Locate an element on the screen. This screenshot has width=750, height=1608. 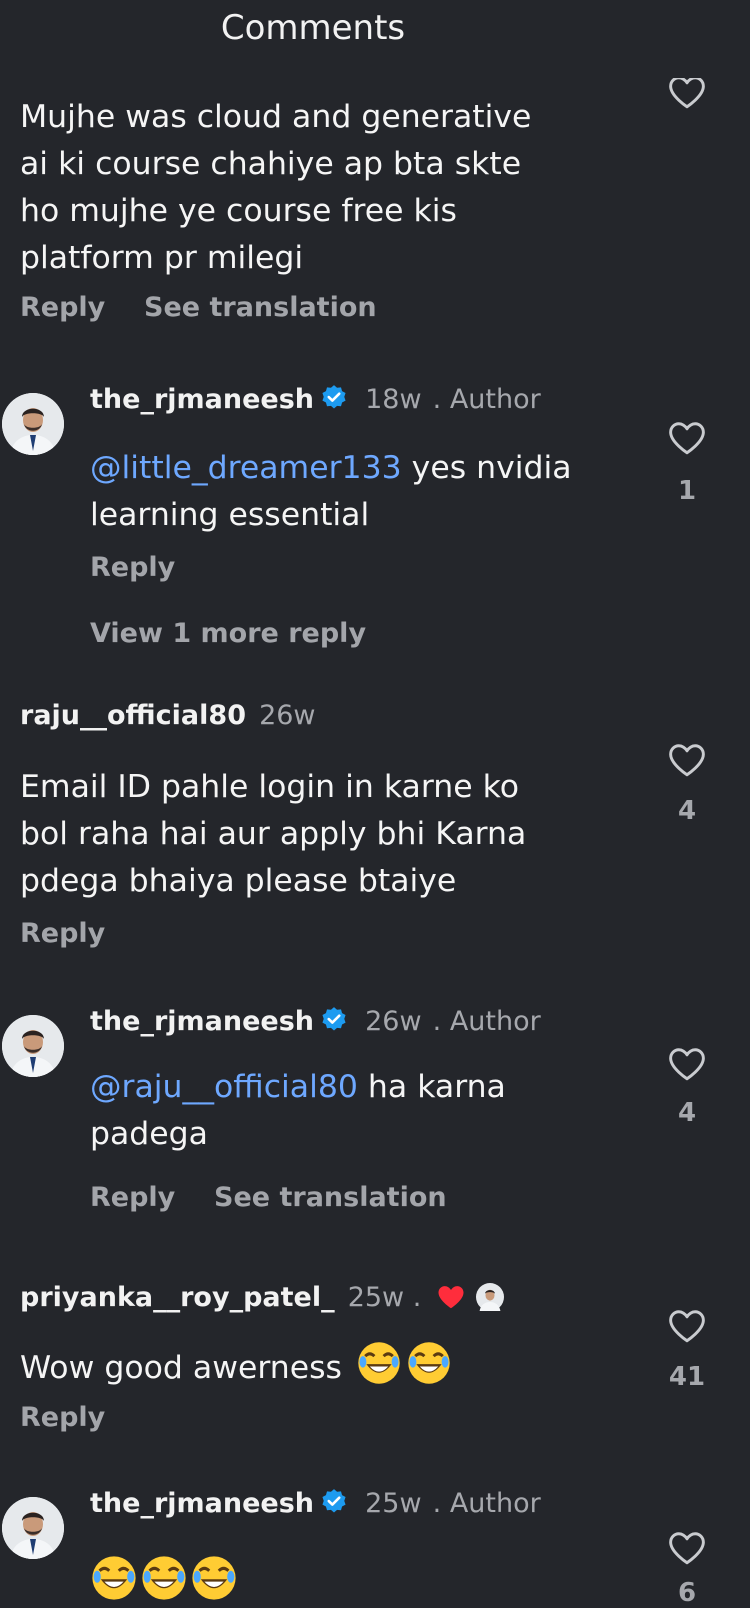
comment-text-line: Email ID pahle login in karne ko is located at coordinates (269, 787).